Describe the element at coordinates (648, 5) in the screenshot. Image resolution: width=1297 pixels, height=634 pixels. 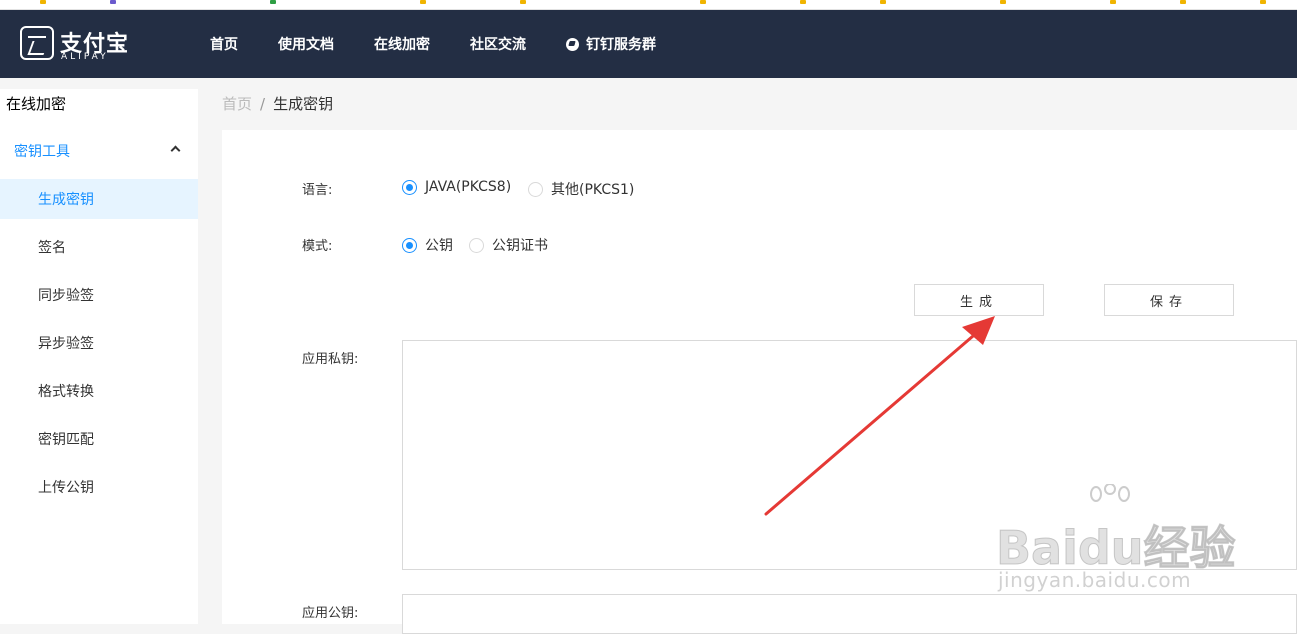
I see `browser-bookmark-strip` at that location.